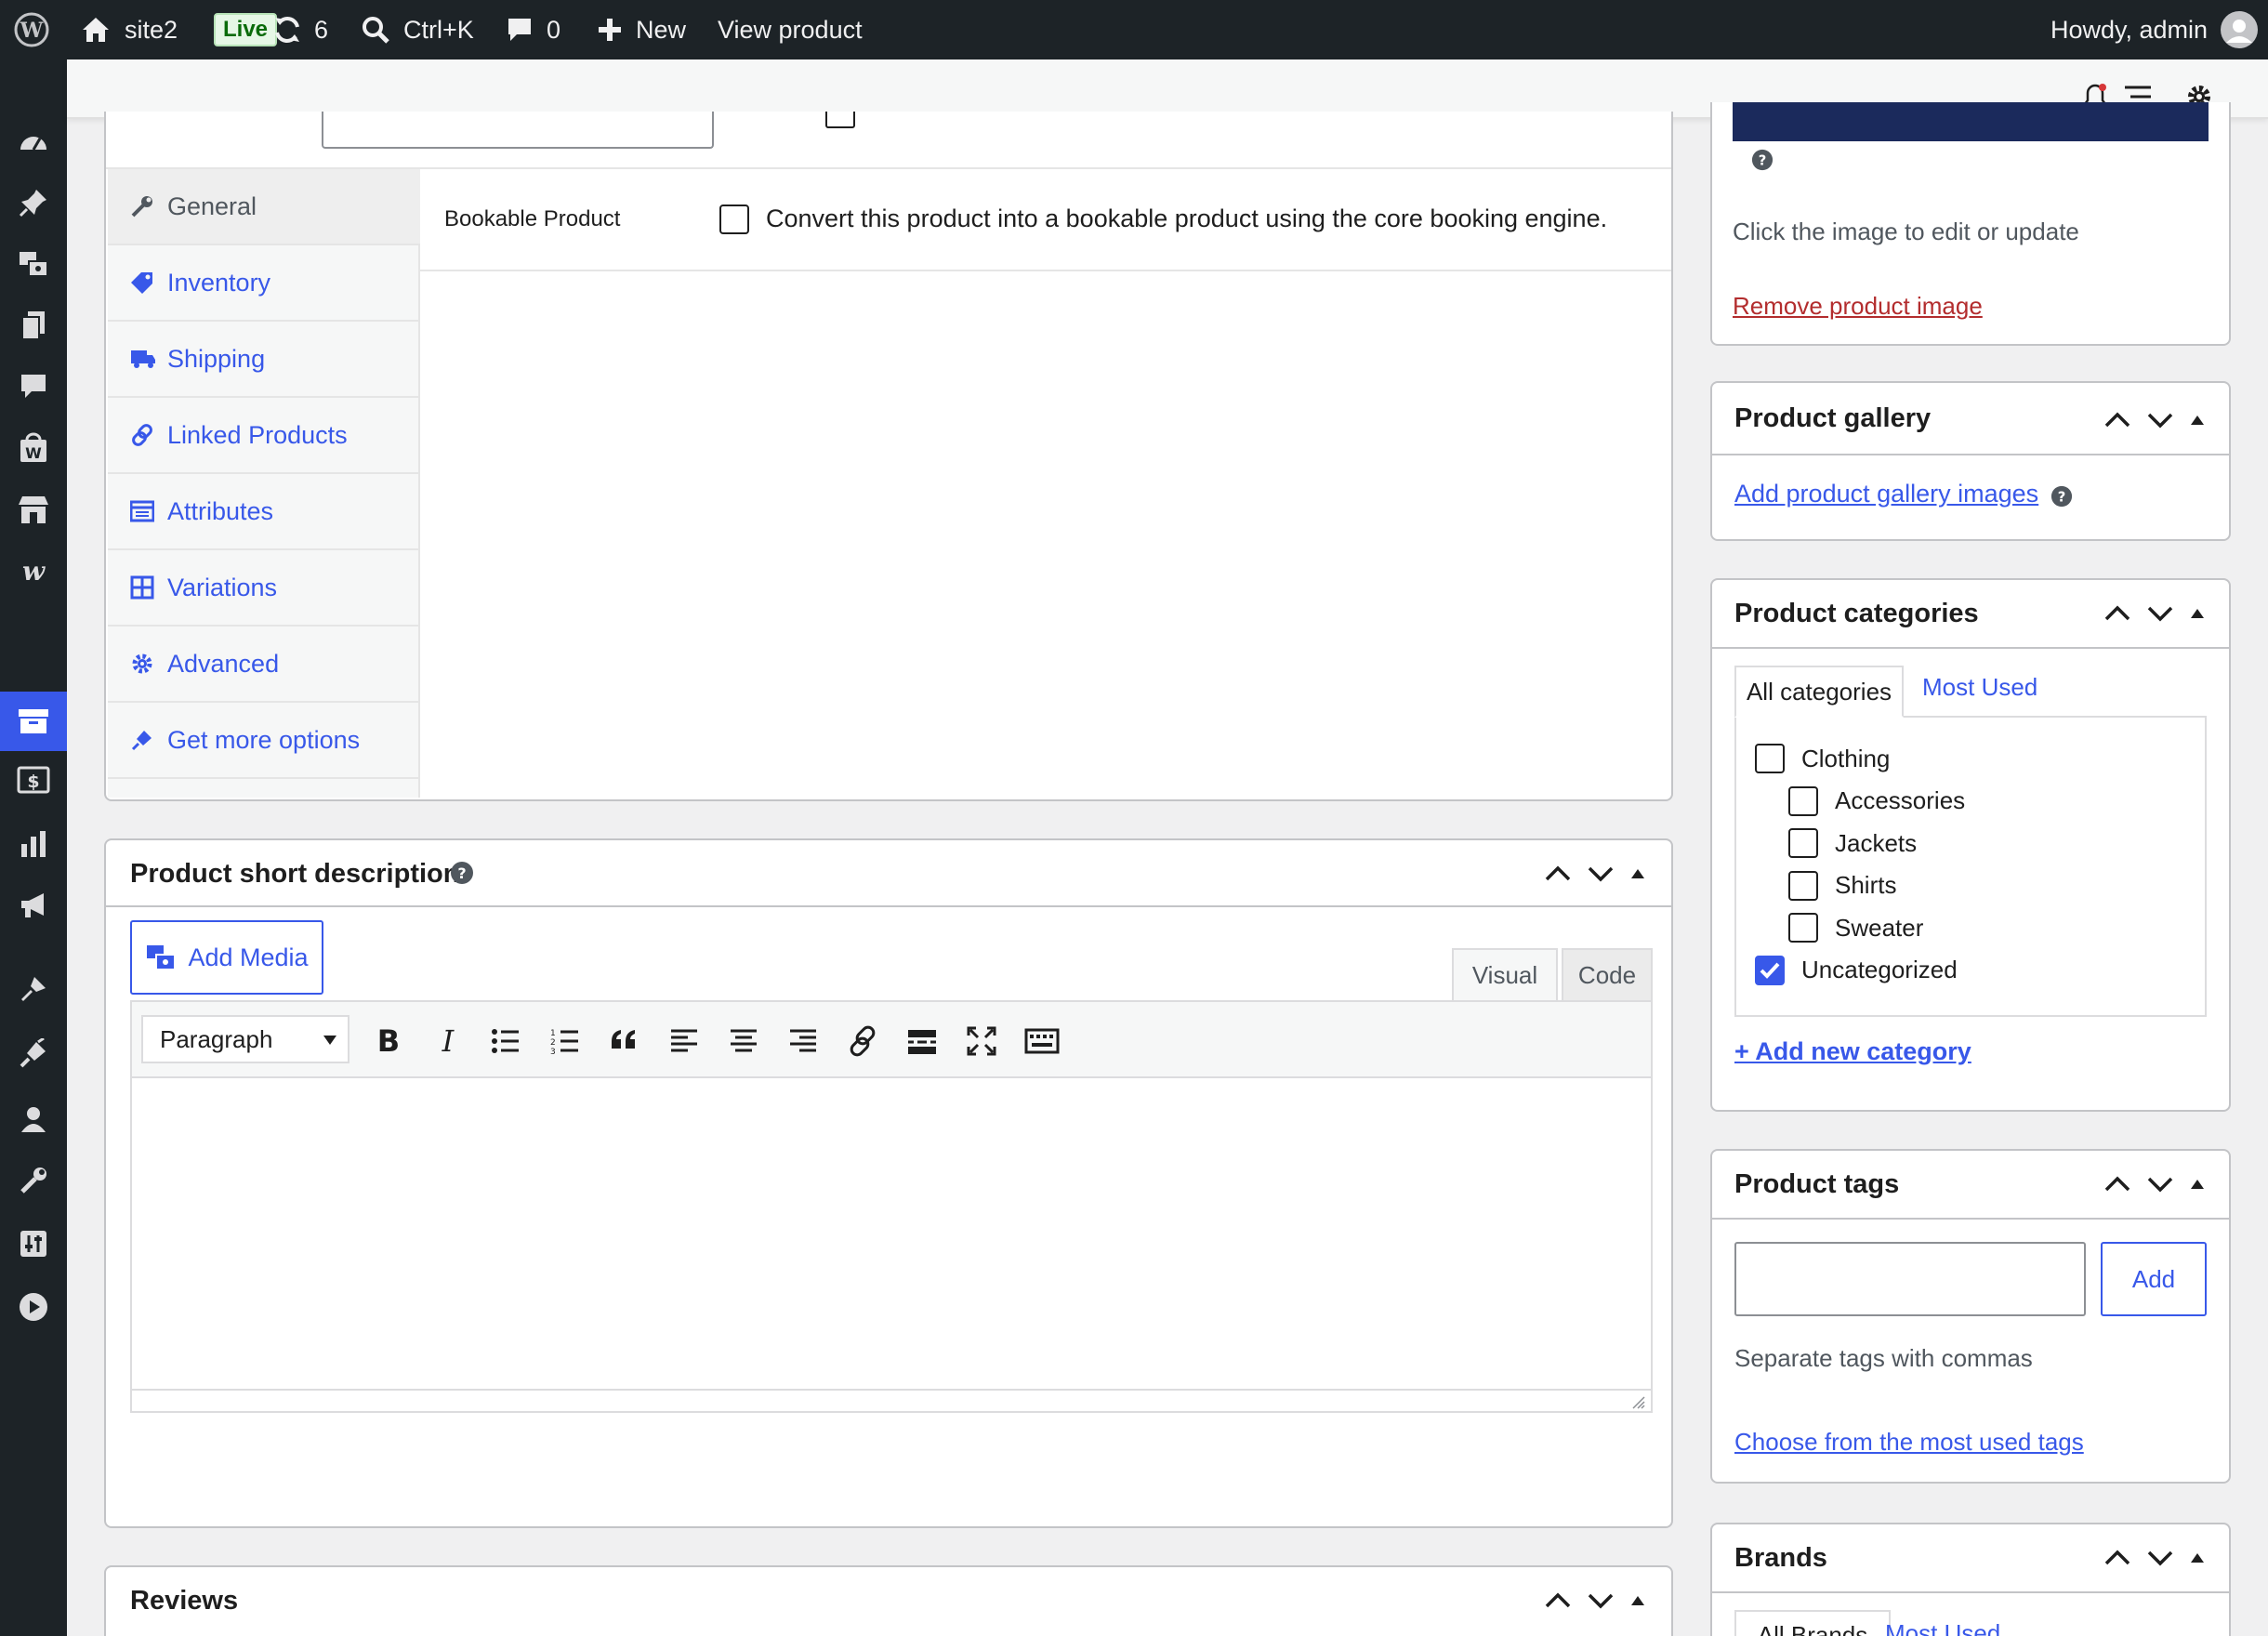 Image resolution: width=2268 pixels, height=1636 pixels. I want to click on read-more-icon, so click(922, 1041).